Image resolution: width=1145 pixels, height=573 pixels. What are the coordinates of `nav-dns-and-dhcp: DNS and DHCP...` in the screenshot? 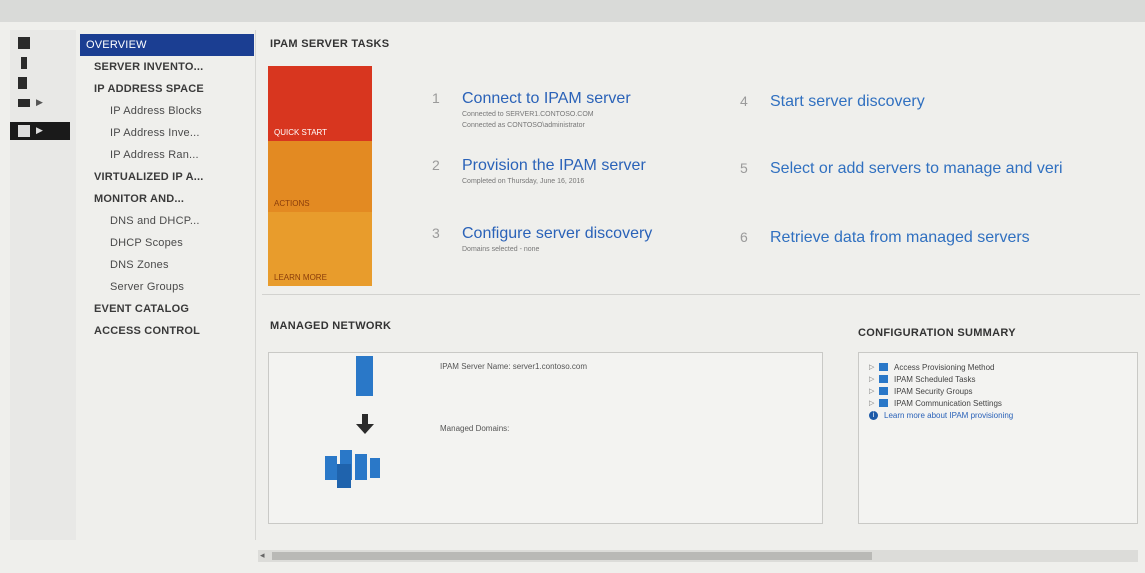 It's located at (170, 221).